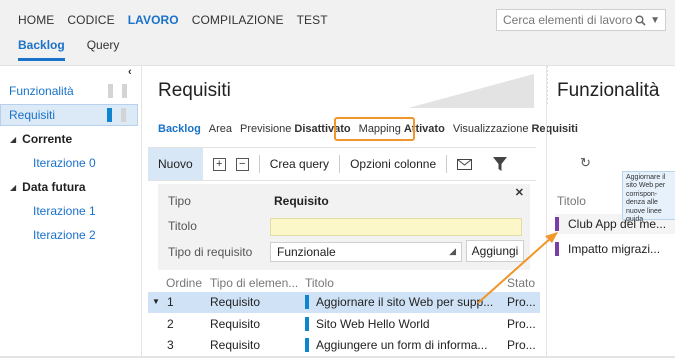  What do you see at coordinates (490, 129) in the screenshot?
I see `view-label: Visualizzazione` at bounding box center [490, 129].